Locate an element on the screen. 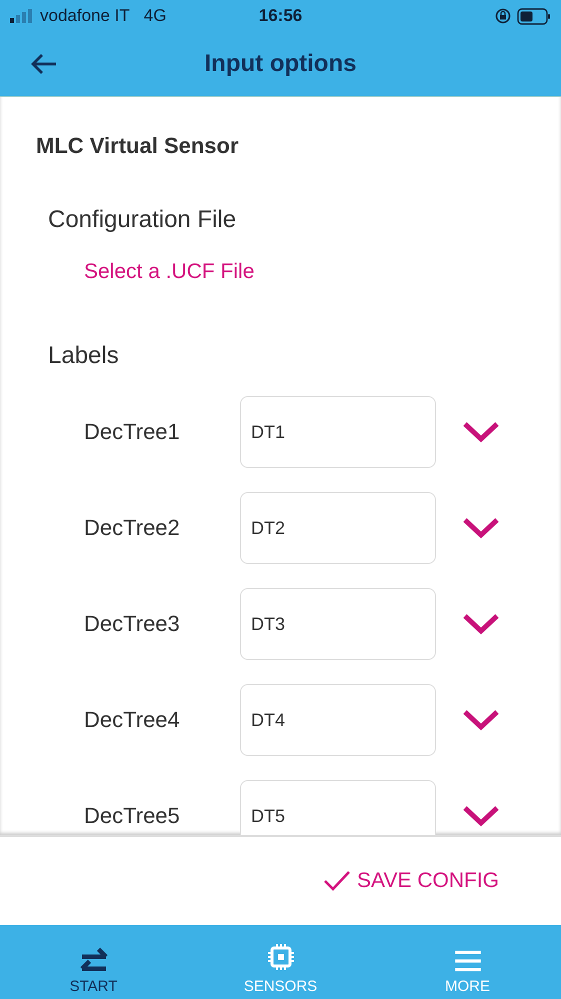 Image resolution: width=561 pixels, height=999 pixels. label-name: DecTree1 is located at coordinates (132, 432).